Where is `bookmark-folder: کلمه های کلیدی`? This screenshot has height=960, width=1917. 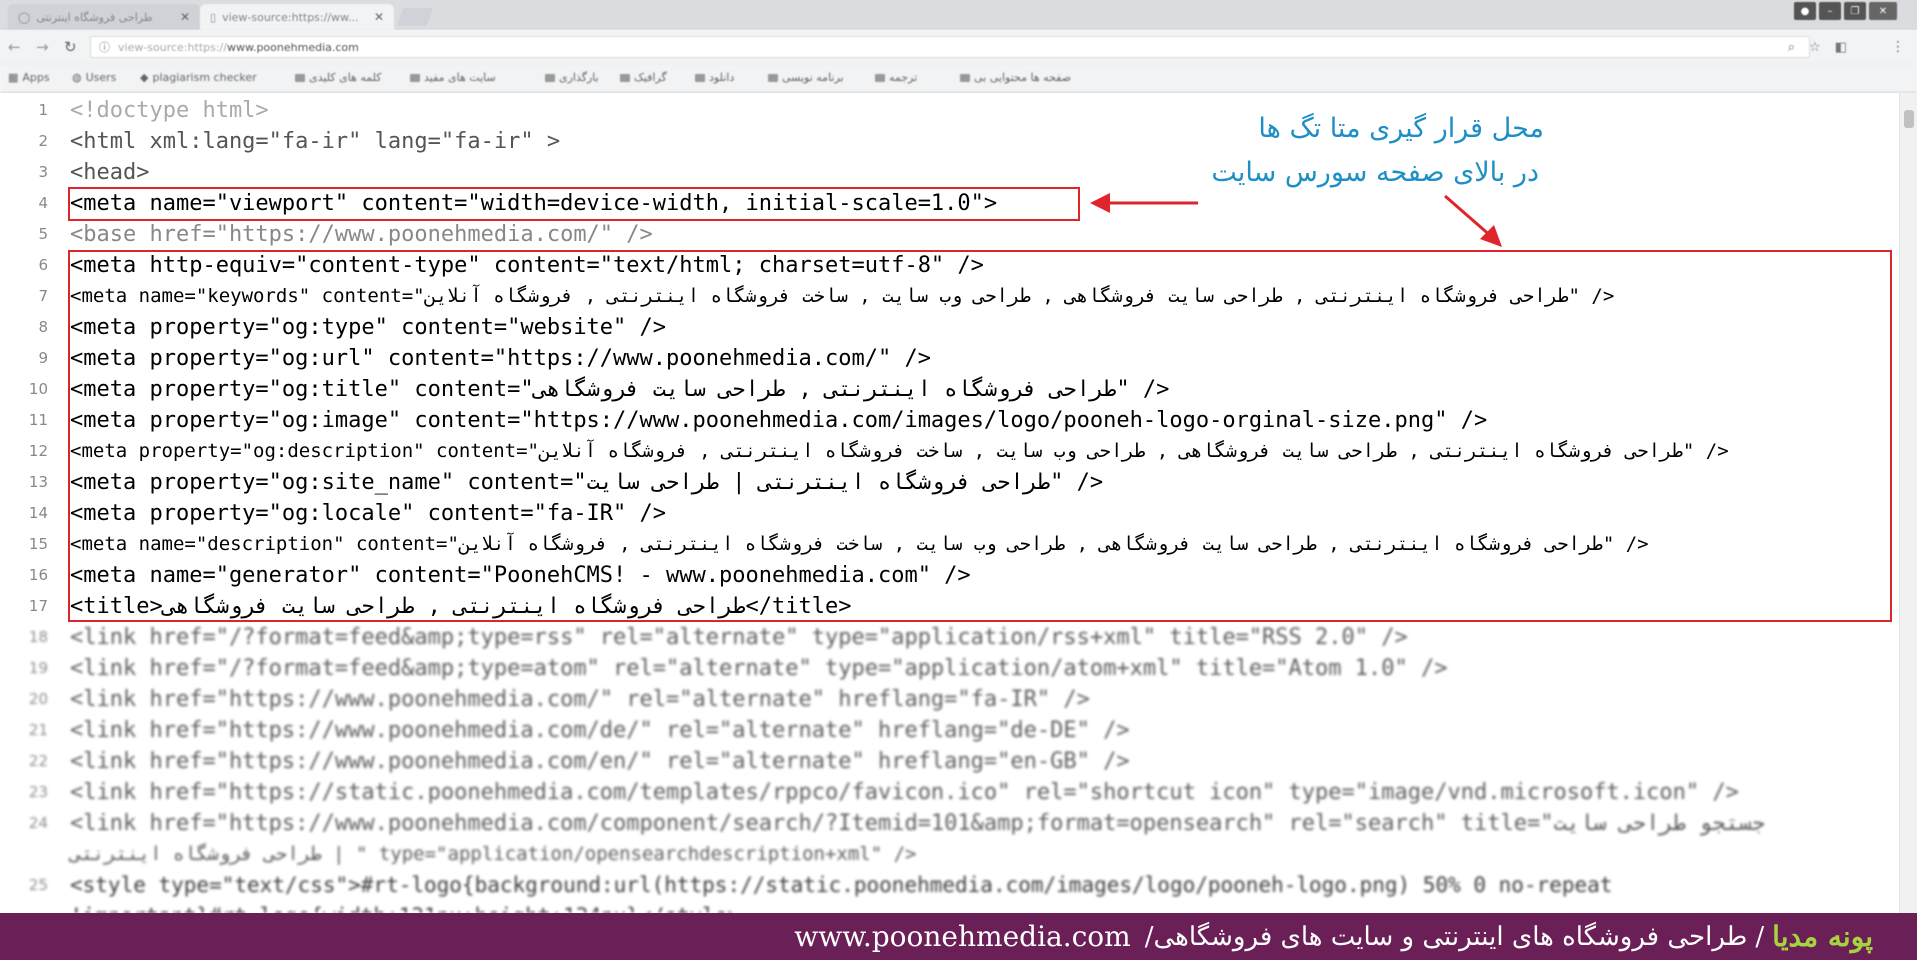 bookmark-folder: کلمه های کلیدی is located at coordinates (338, 77).